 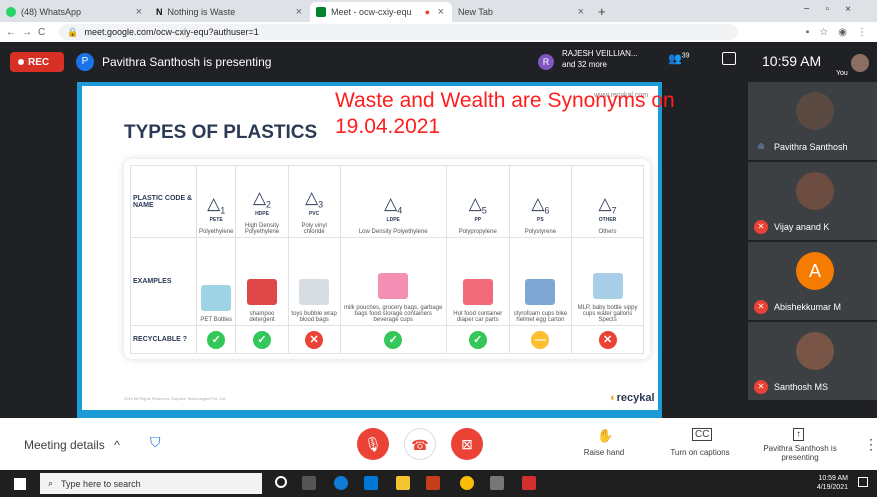 I want to click on tab-nothing-is-waste: N Nothing is Waste ×, so click(x=230, y=12).